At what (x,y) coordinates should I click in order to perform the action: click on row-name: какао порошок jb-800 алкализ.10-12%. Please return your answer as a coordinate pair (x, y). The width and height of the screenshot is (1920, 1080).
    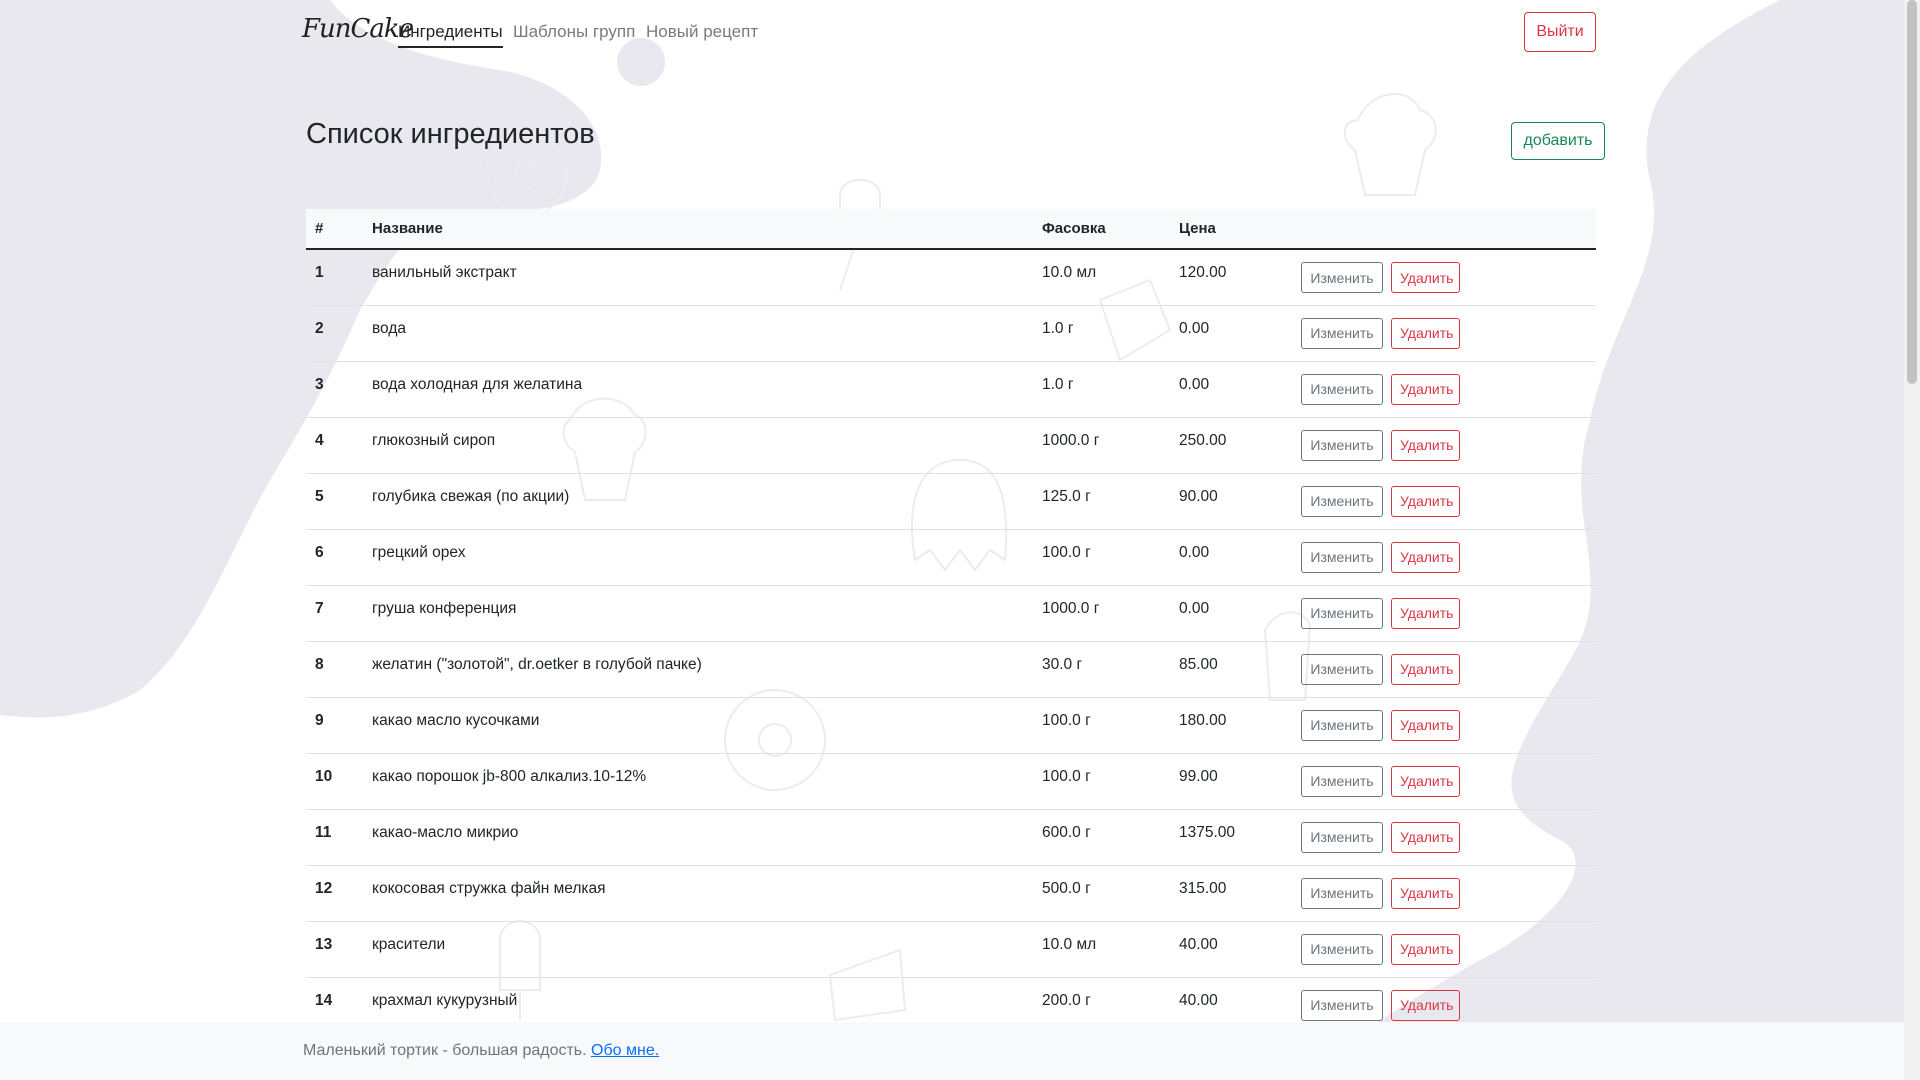
    Looking at the image, I should click on (698, 781).